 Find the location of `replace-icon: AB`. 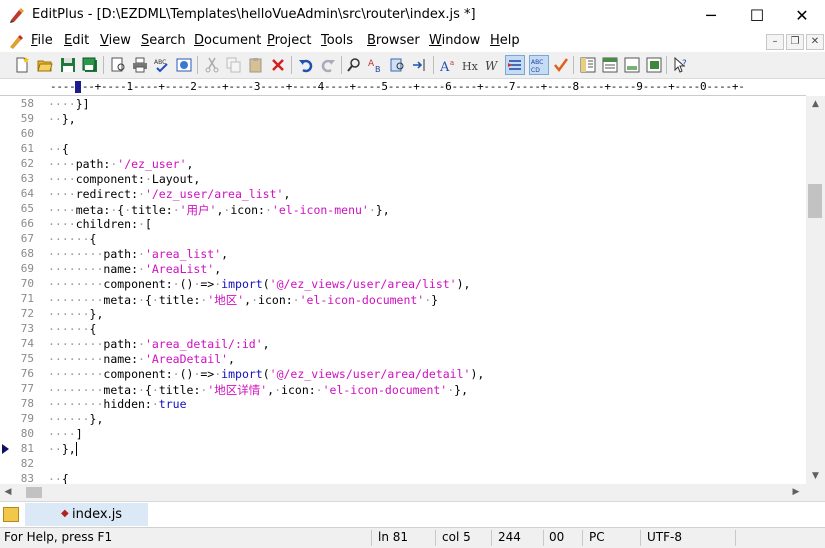

replace-icon: AB is located at coordinates (376, 65).